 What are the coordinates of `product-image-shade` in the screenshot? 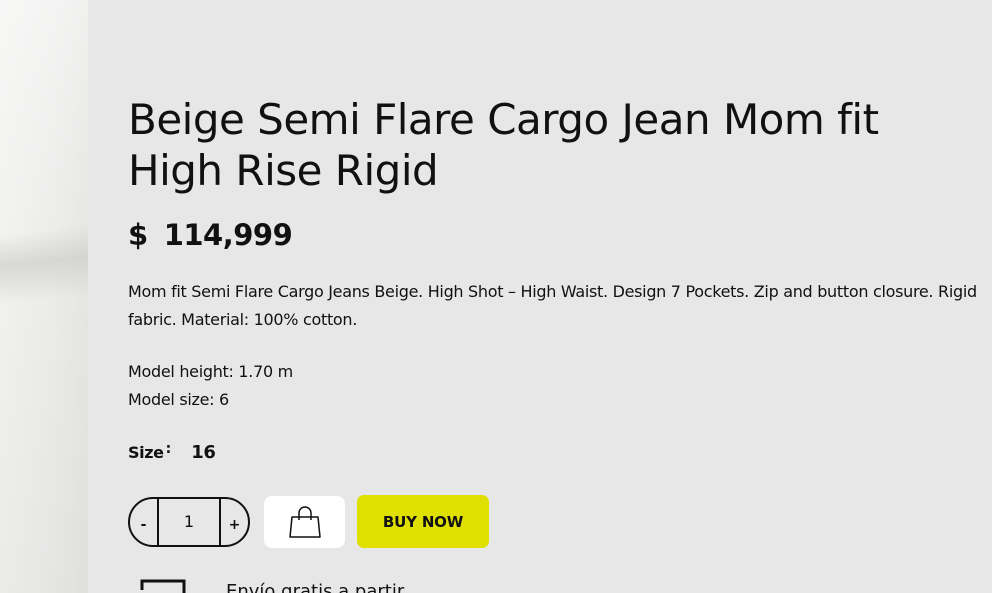 It's located at (44, 296).